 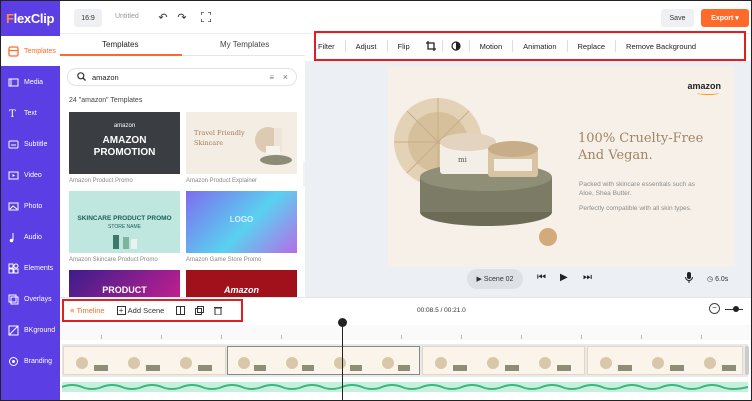 What do you see at coordinates (30, 82) in the screenshot?
I see `sidebar-item-media: Media` at bounding box center [30, 82].